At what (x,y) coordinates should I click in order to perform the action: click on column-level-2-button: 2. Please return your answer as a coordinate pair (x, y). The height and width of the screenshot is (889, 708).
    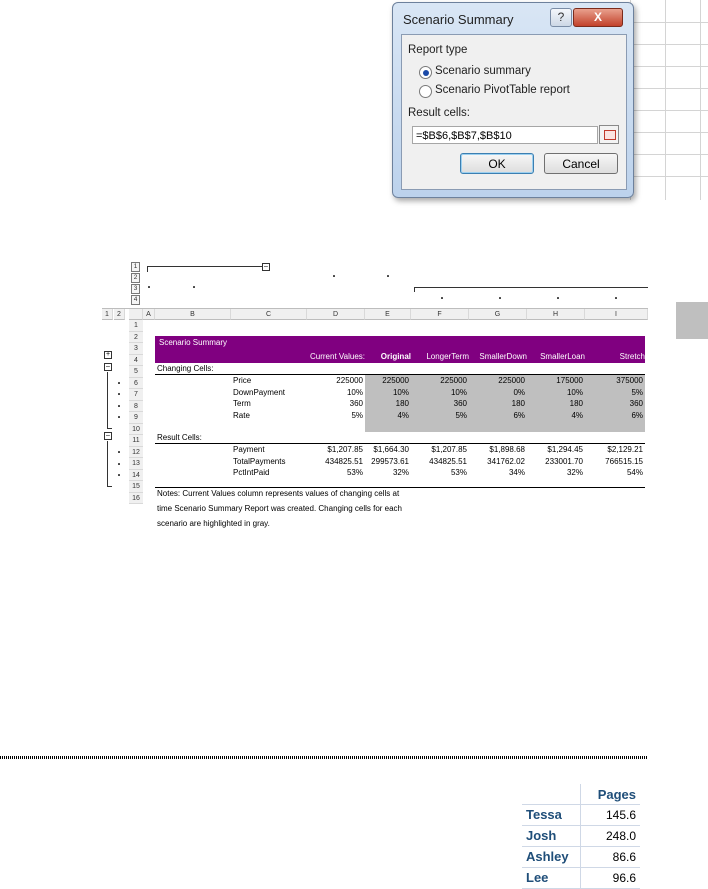
    Looking at the image, I should click on (135, 278).